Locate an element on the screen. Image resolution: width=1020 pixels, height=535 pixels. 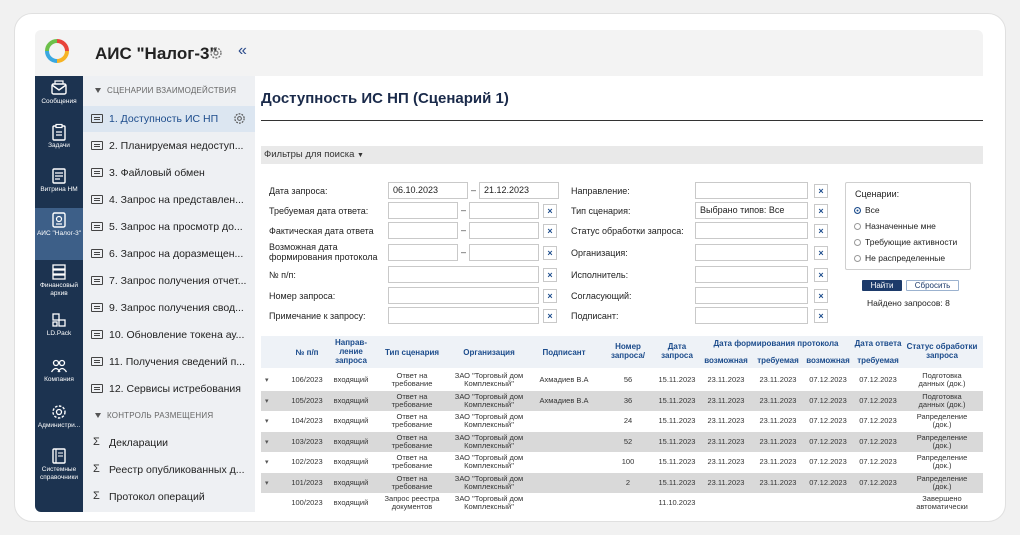
col-header-possible2: возможная is located at coordinates (828, 360).